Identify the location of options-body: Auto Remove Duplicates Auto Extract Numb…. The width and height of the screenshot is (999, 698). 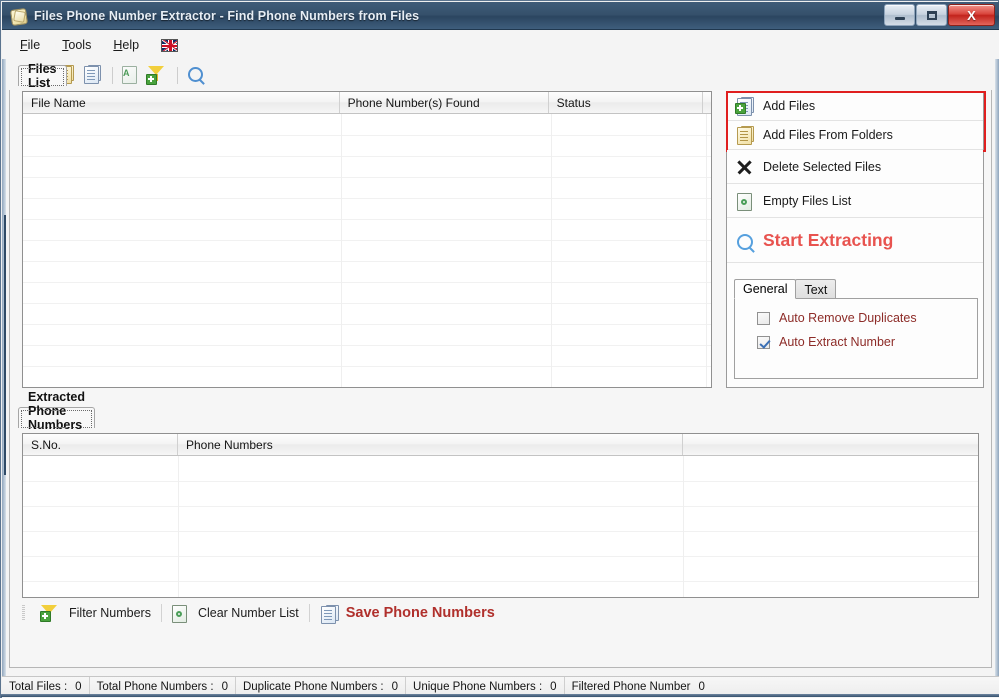
(856, 338).